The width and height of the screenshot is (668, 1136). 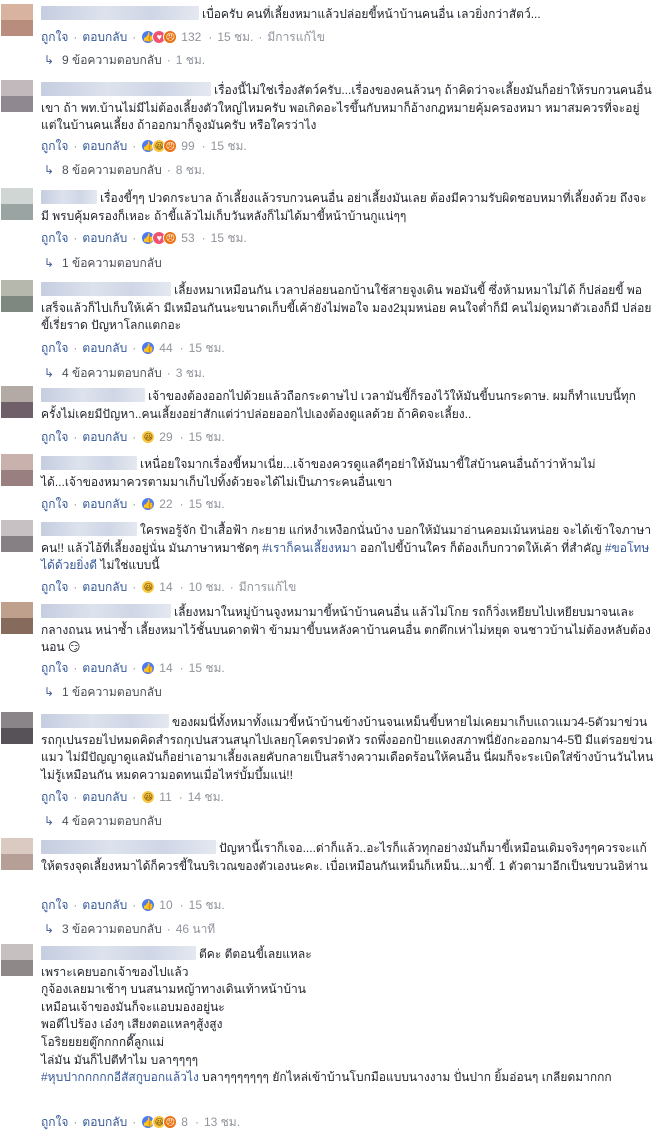 I want to click on like-reaction-icon: 👍, so click(x=148, y=668).